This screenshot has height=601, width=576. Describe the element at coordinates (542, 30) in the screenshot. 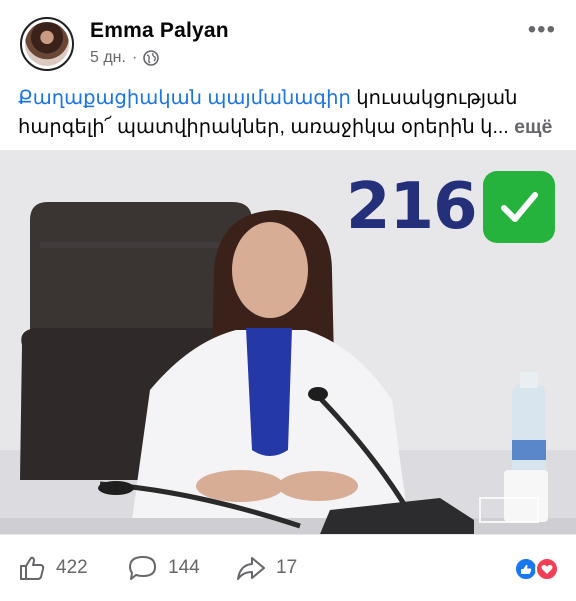

I see `more-options-icon: •••` at that location.